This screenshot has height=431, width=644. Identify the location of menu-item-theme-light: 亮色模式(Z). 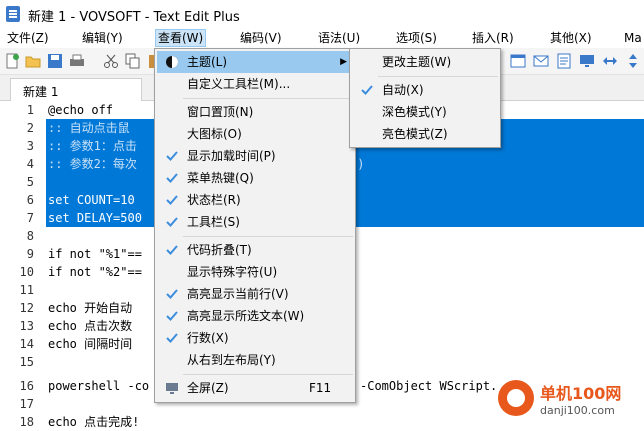
(425, 134).